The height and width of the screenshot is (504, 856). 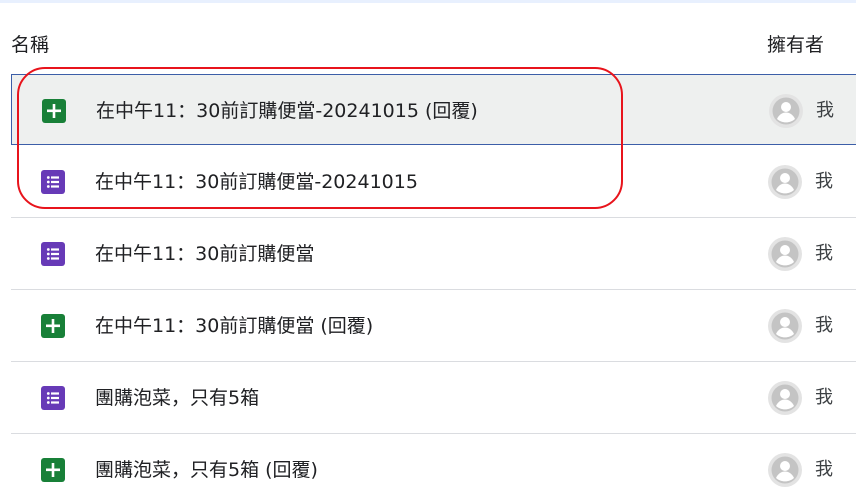 What do you see at coordinates (433, 396) in the screenshot?
I see `file-row: 團購泡菜，只有5箱 我` at bounding box center [433, 396].